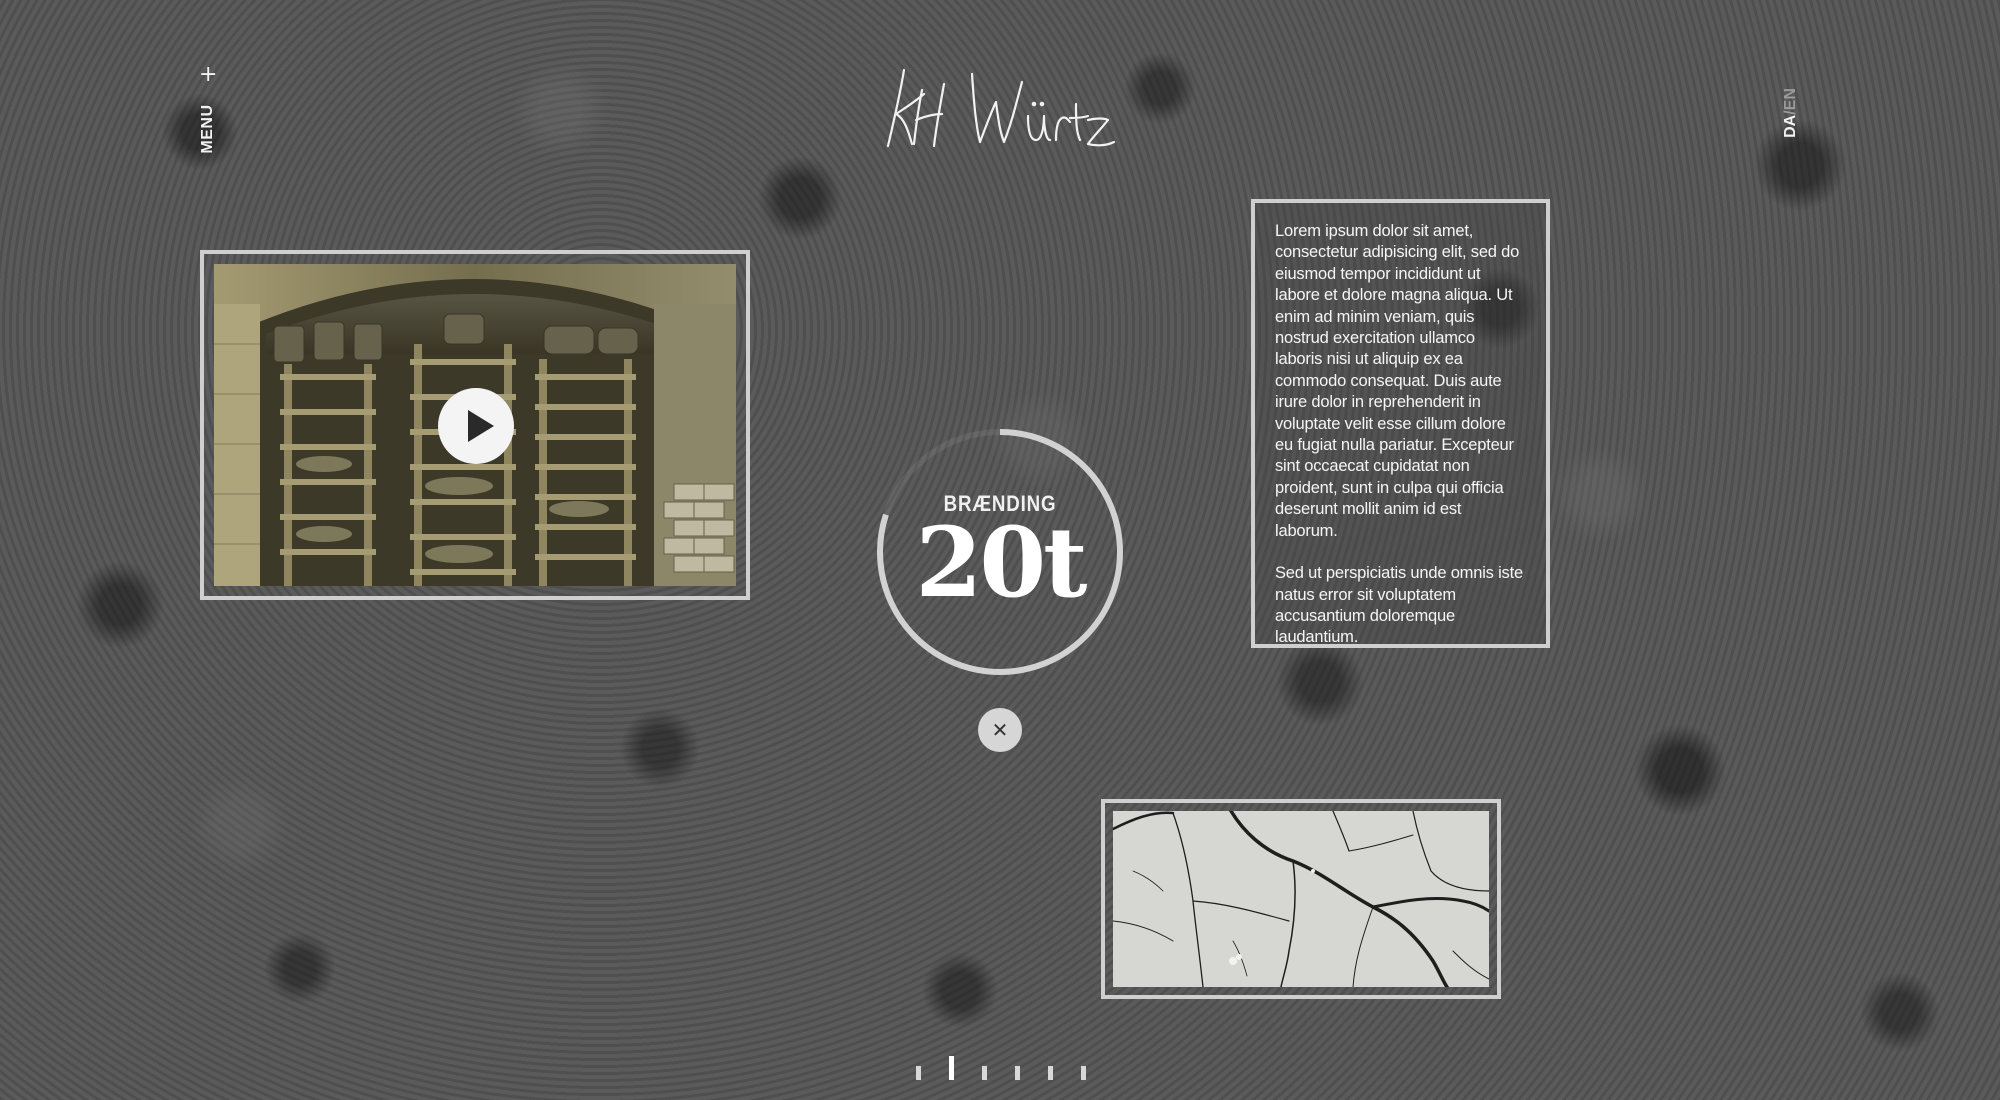 This screenshot has width=2000, height=1100. I want to click on language-switcher: DA/EN, so click(1791, 114).